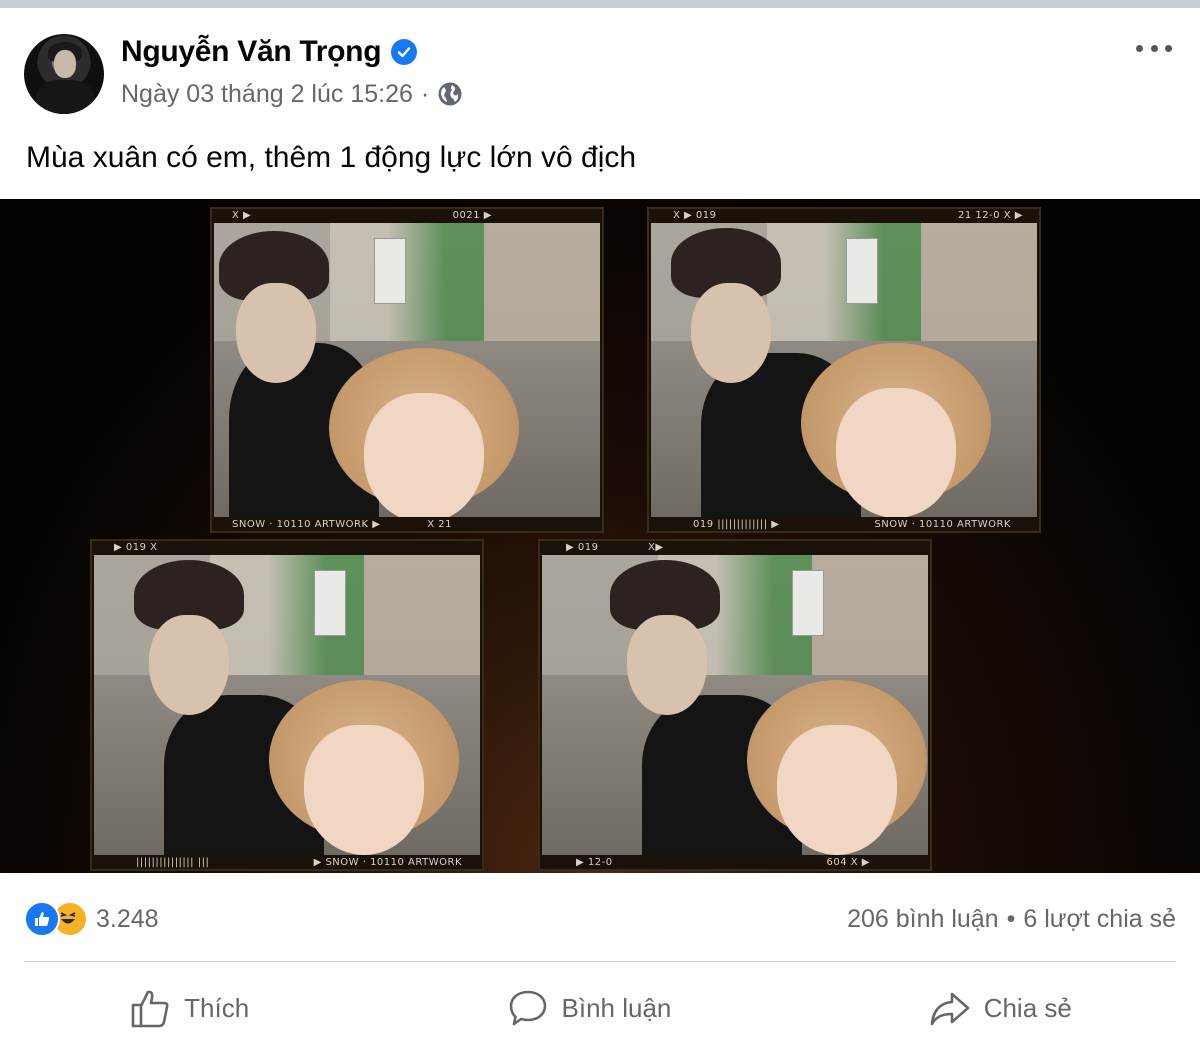  I want to click on author-row: Nguyễn Văn Trọng, so click(269, 52).